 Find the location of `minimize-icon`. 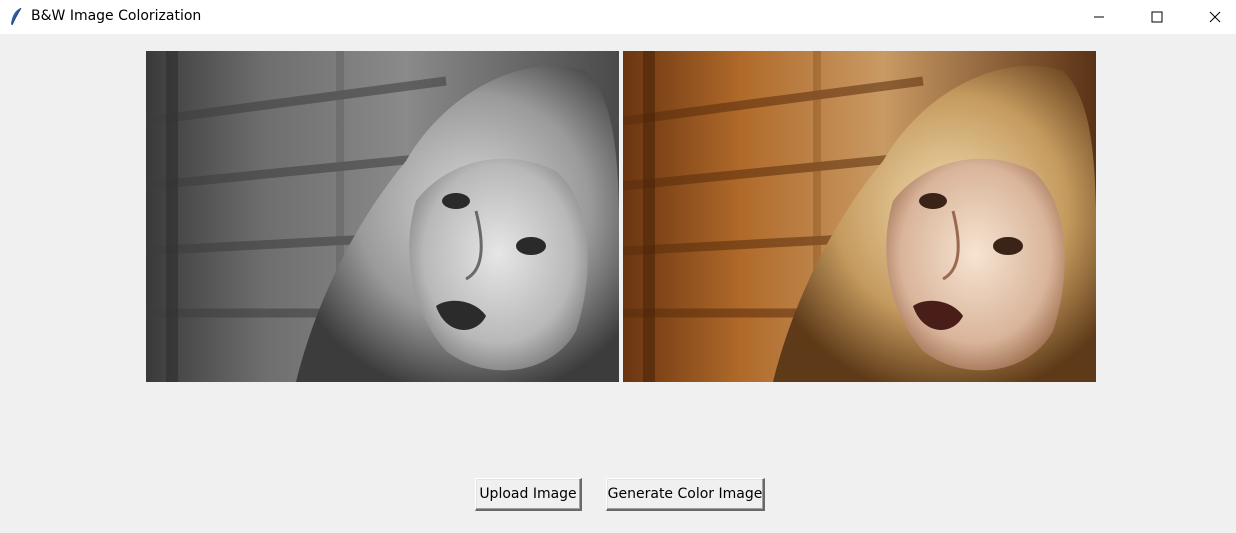

minimize-icon is located at coordinates (1099, 17).